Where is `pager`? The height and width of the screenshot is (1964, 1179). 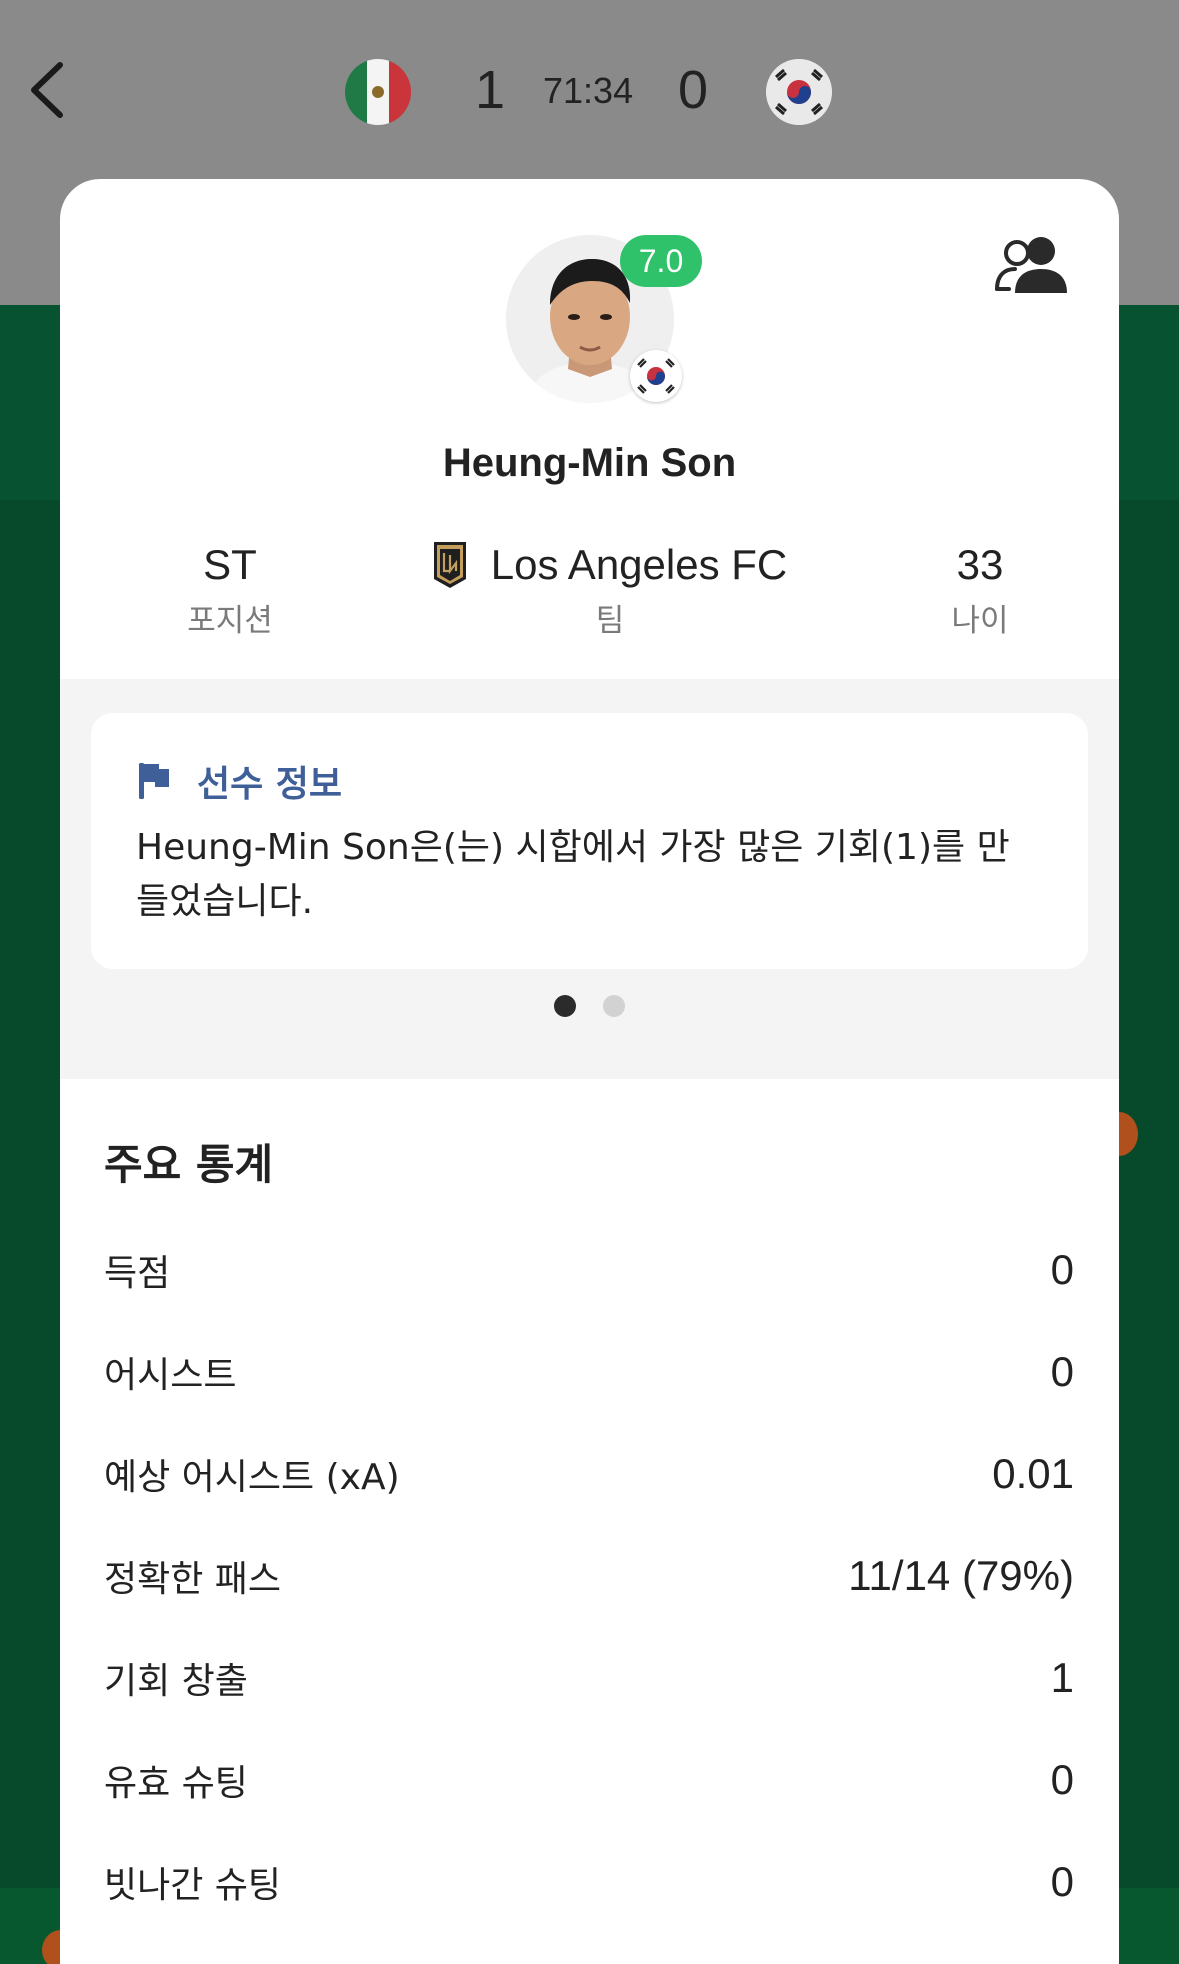 pager is located at coordinates (589, 1006).